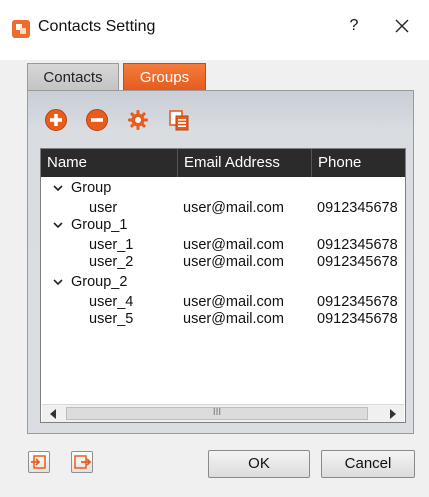 This screenshot has height=497, width=429. I want to click on scrollbar-thumb: III, so click(217, 413).